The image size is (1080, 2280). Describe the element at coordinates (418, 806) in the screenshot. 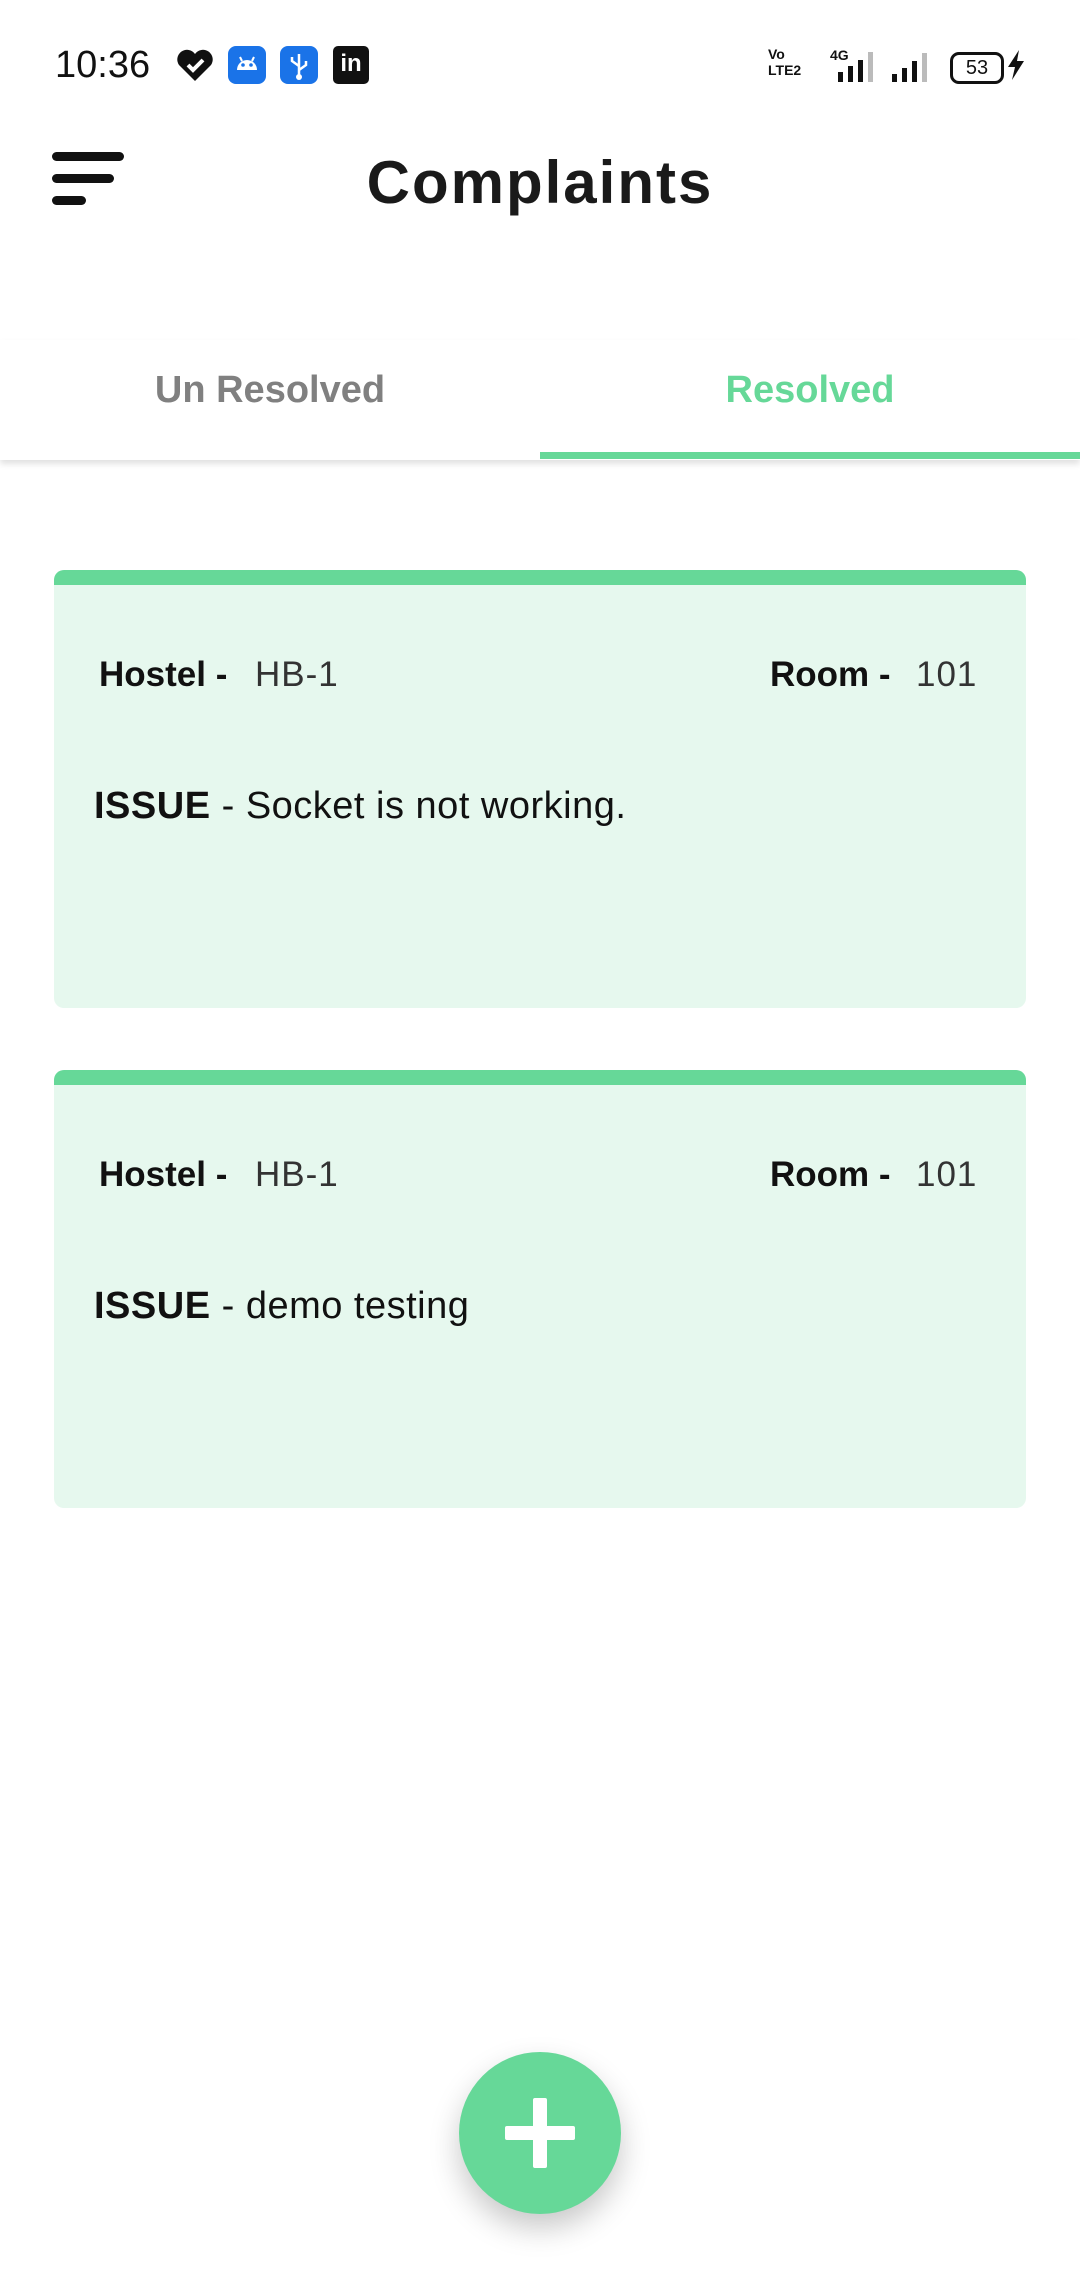

I see `issue-text: - Socket is not working.` at that location.